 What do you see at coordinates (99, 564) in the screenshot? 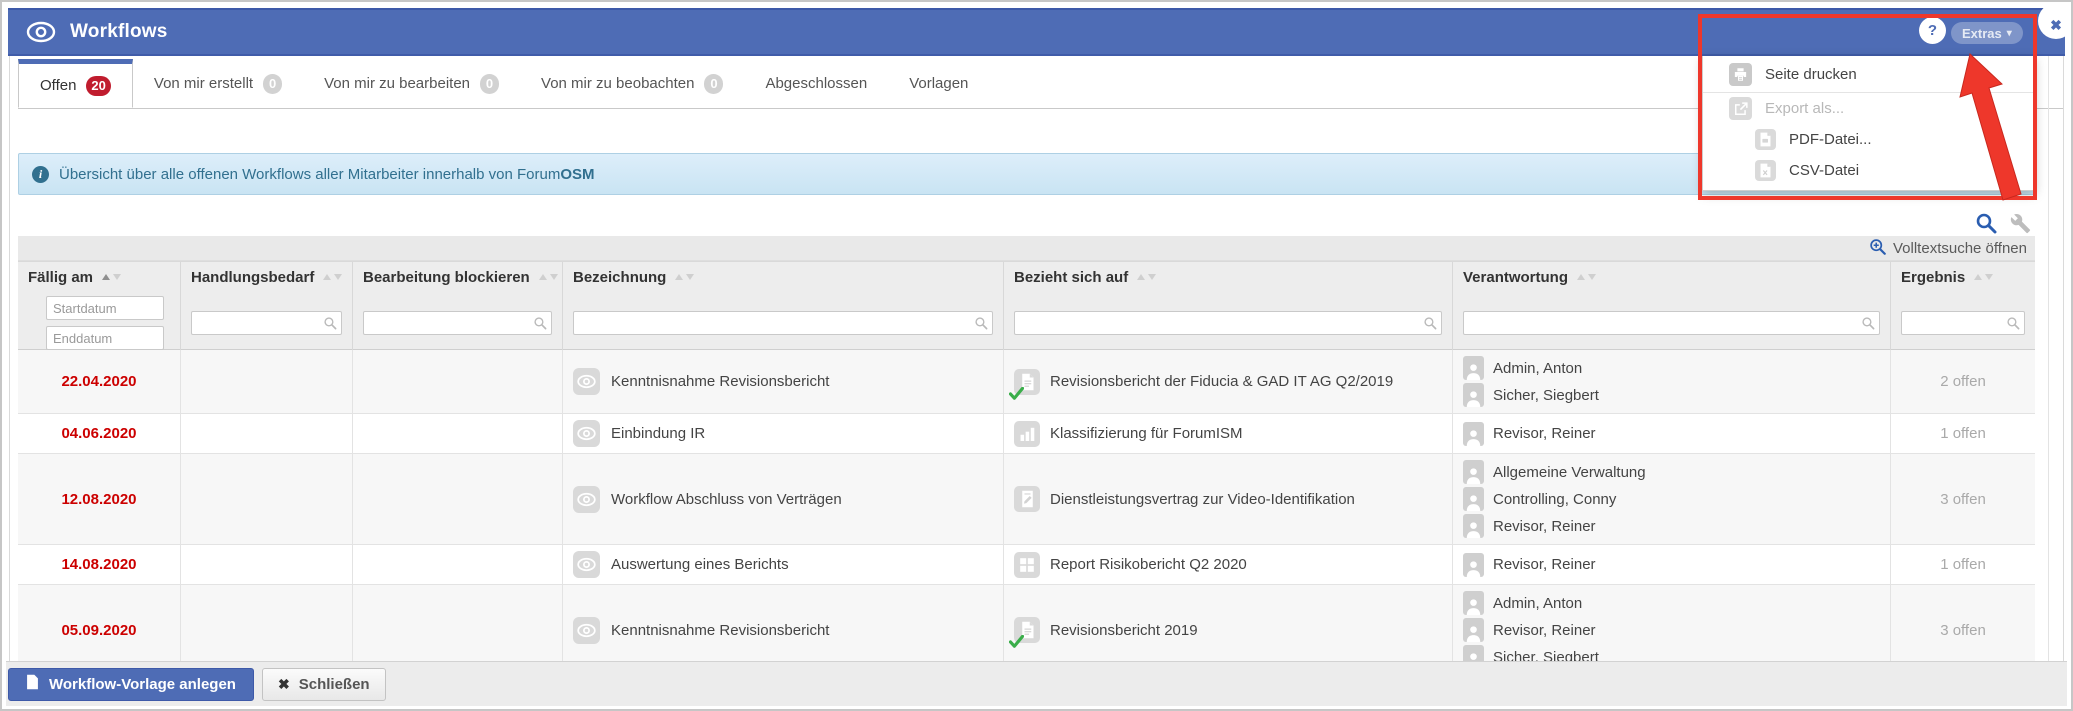
I see `due-date-cell: 14.08.2020` at bounding box center [99, 564].